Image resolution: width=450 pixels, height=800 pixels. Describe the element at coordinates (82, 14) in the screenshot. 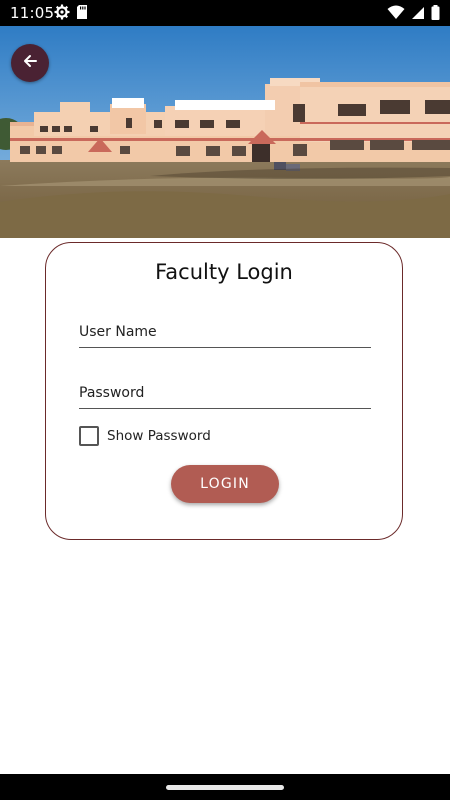

I see `sd-card-icon` at that location.